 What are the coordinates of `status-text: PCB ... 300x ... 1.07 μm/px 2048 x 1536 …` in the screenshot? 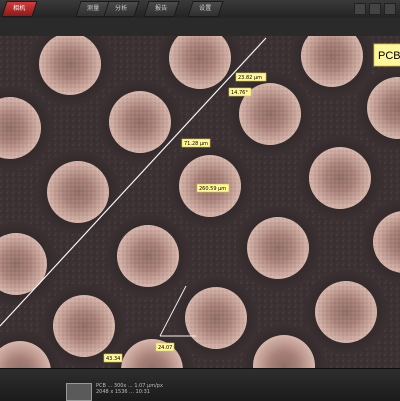 It's located at (129, 389).